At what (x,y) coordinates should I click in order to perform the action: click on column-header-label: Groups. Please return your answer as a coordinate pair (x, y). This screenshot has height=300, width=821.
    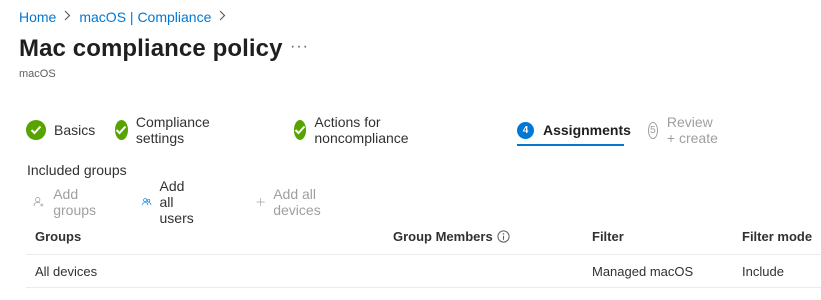
    Looking at the image, I should click on (58, 236).